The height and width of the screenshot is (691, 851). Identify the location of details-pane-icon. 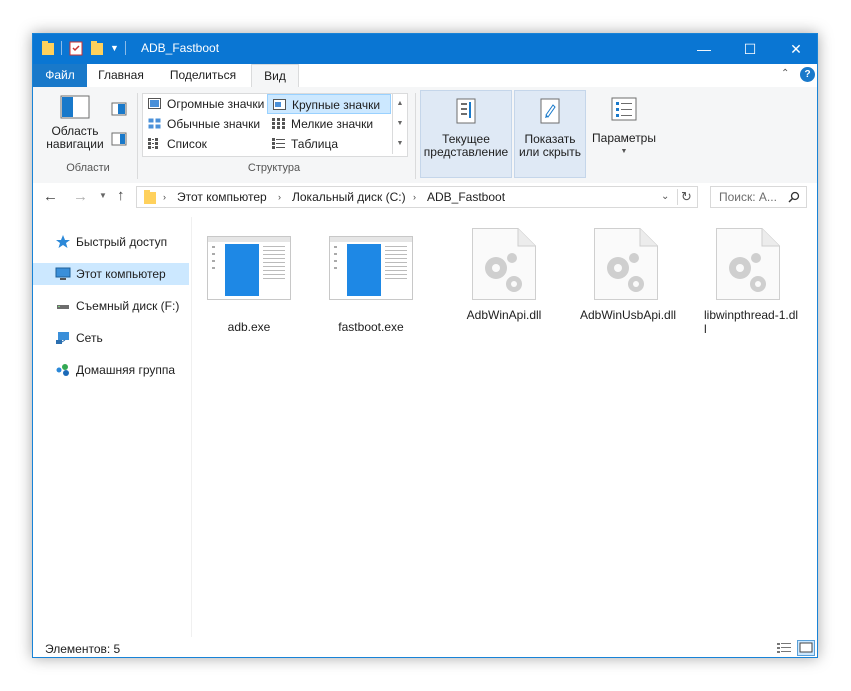
(119, 139).